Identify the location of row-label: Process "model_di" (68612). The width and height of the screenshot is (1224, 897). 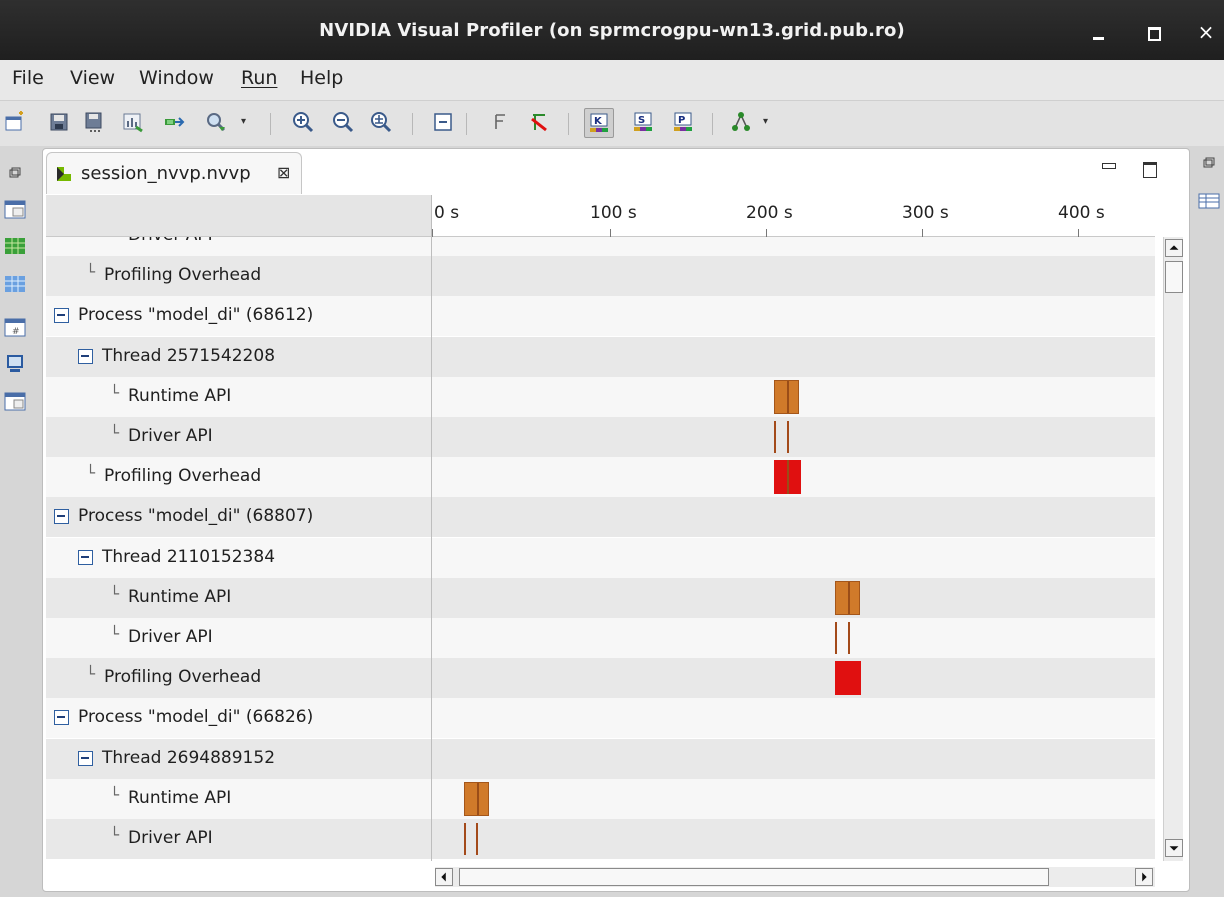
(196, 315).